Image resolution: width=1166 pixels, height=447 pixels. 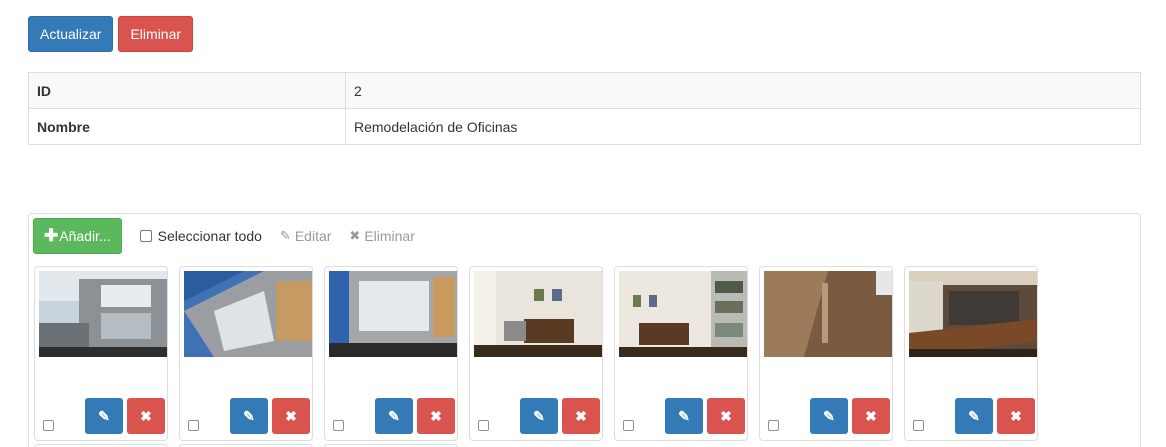 I want to click on select-all-label: Seleccionar todo, so click(x=209, y=236).